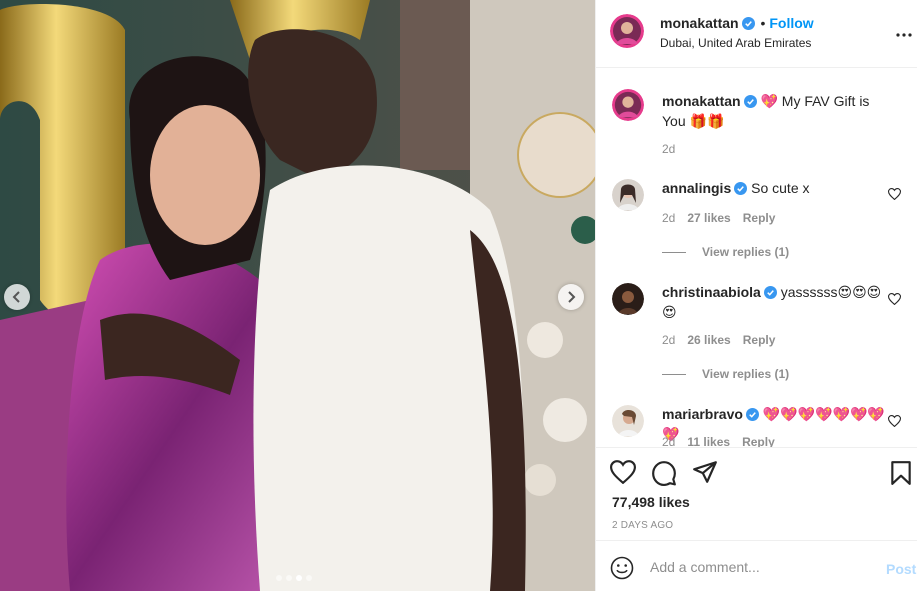 The image size is (917, 591). I want to click on caption-body: monakattan 💖 My FAV Gift is You 🎁🎁, so click(777, 111).